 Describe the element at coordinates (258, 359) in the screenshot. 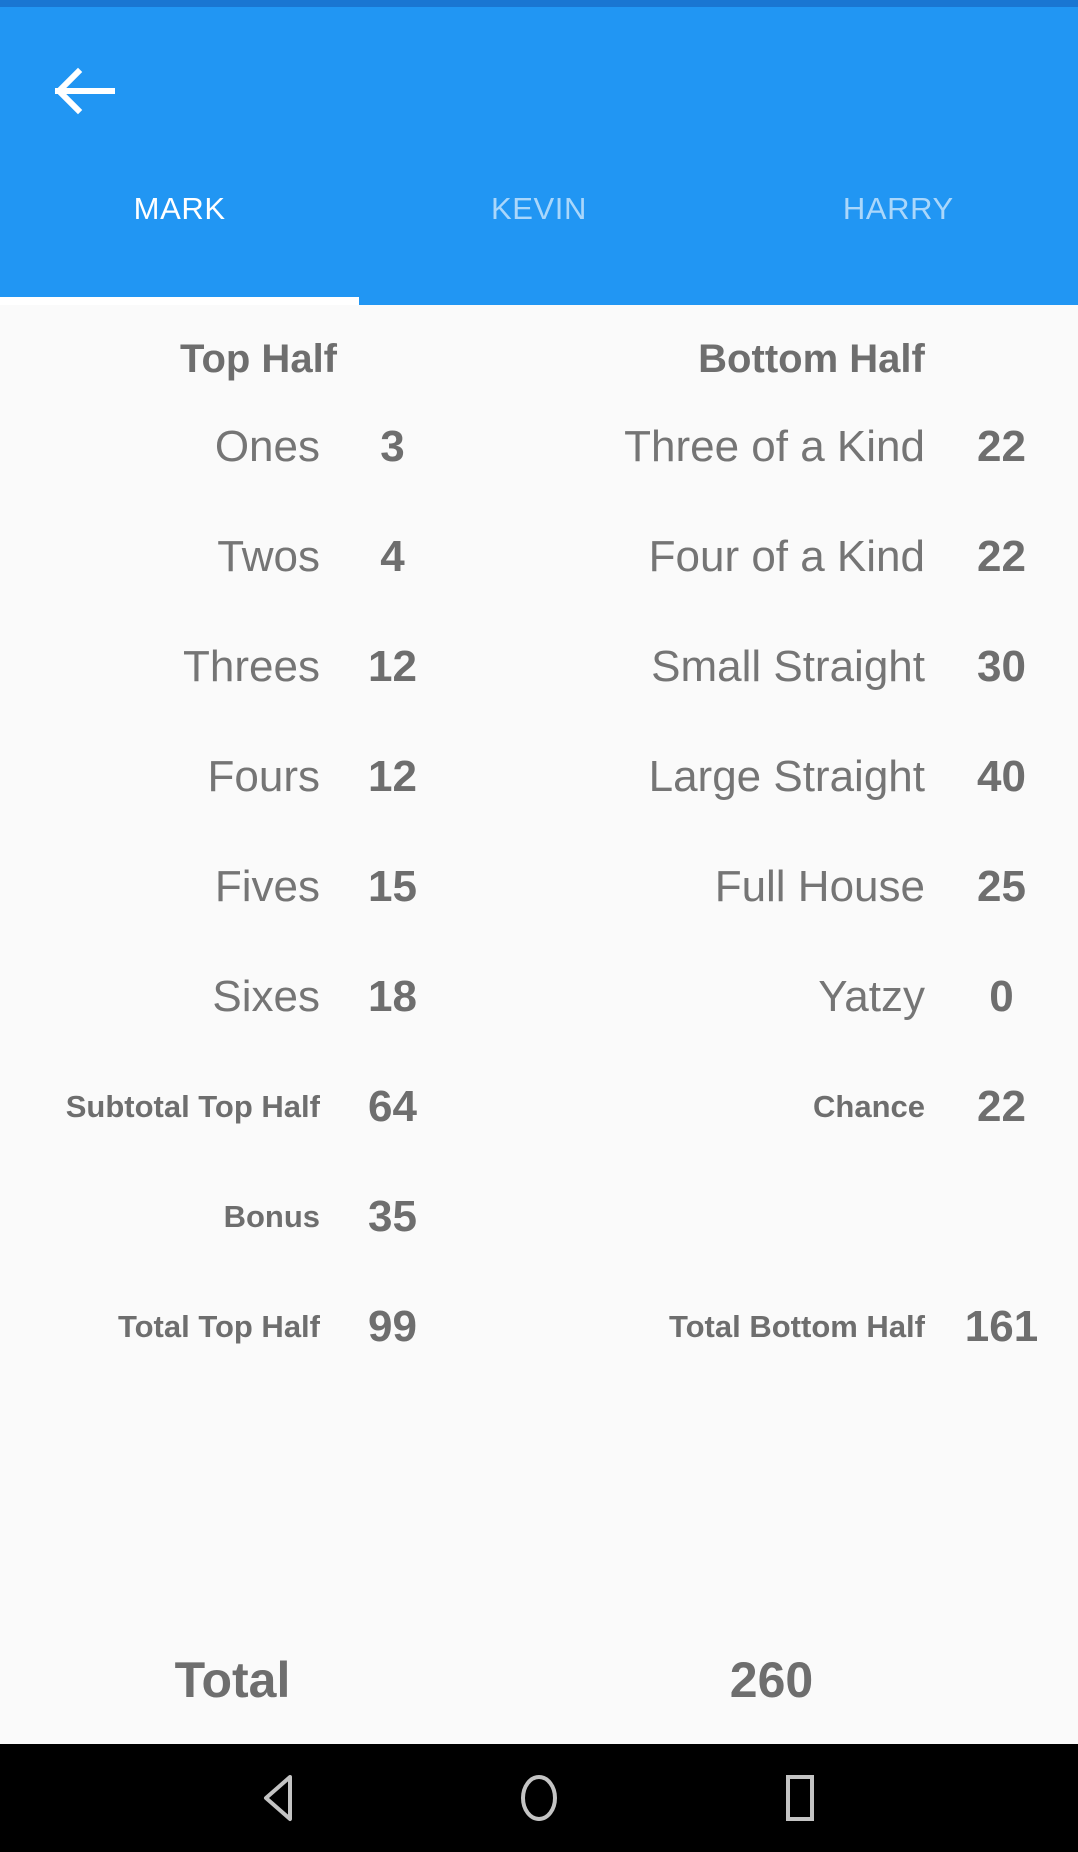

I see `top-half-header: Top Half` at that location.